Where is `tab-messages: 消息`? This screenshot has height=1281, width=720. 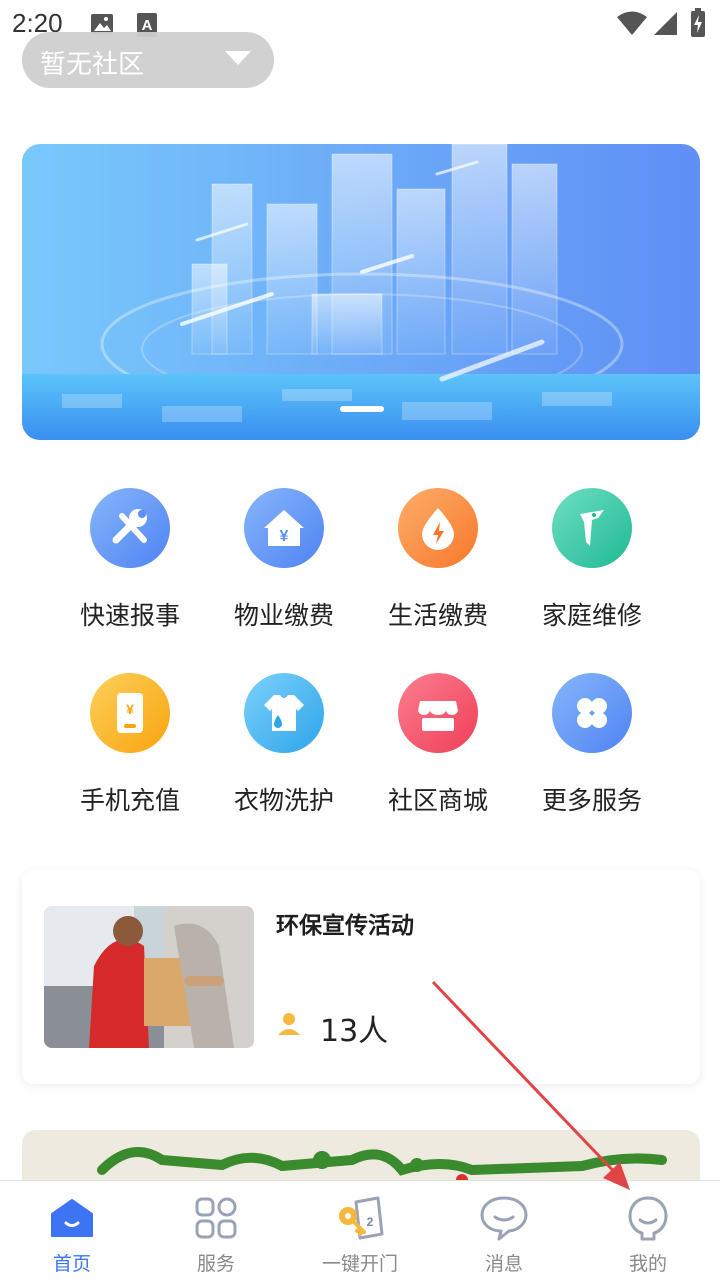
tab-messages: 消息 is located at coordinates (504, 1234).